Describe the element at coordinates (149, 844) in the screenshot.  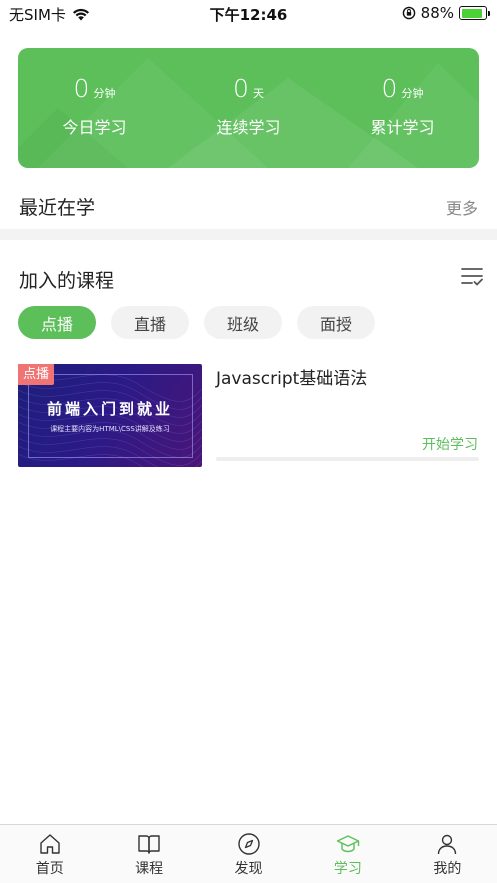
I see `book-icon` at that location.